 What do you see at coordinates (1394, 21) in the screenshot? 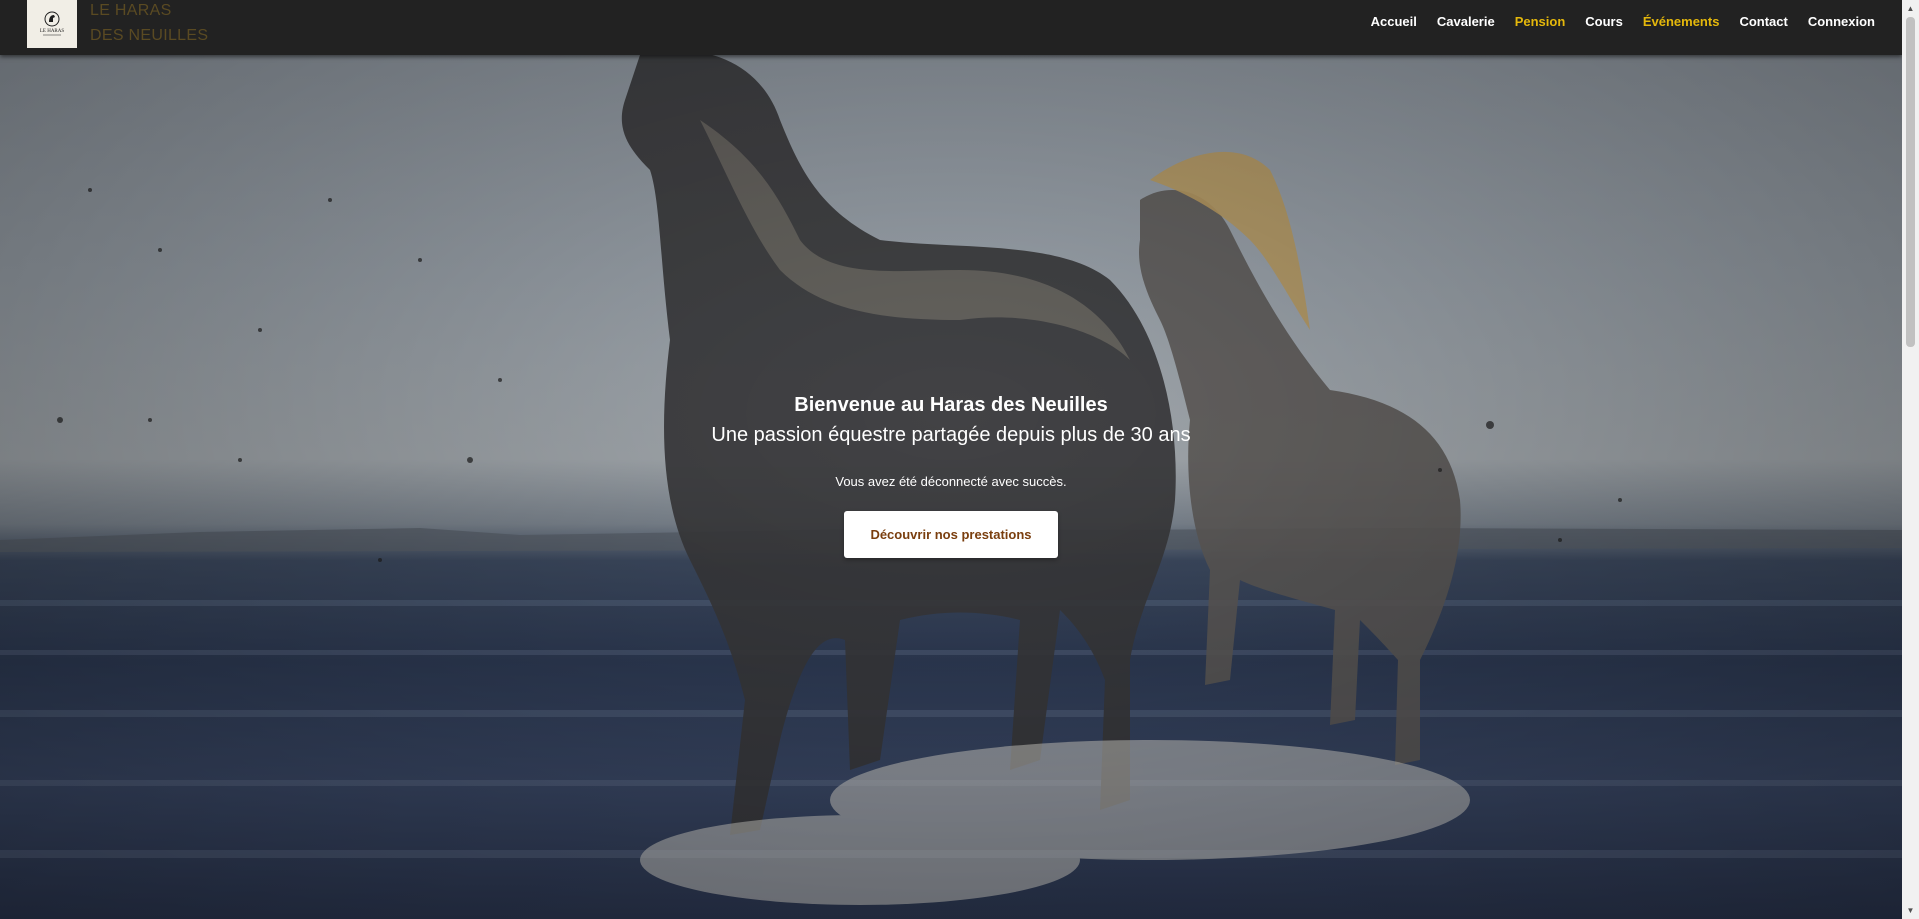
I see `nav-item-accueil: Accueil` at bounding box center [1394, 21].